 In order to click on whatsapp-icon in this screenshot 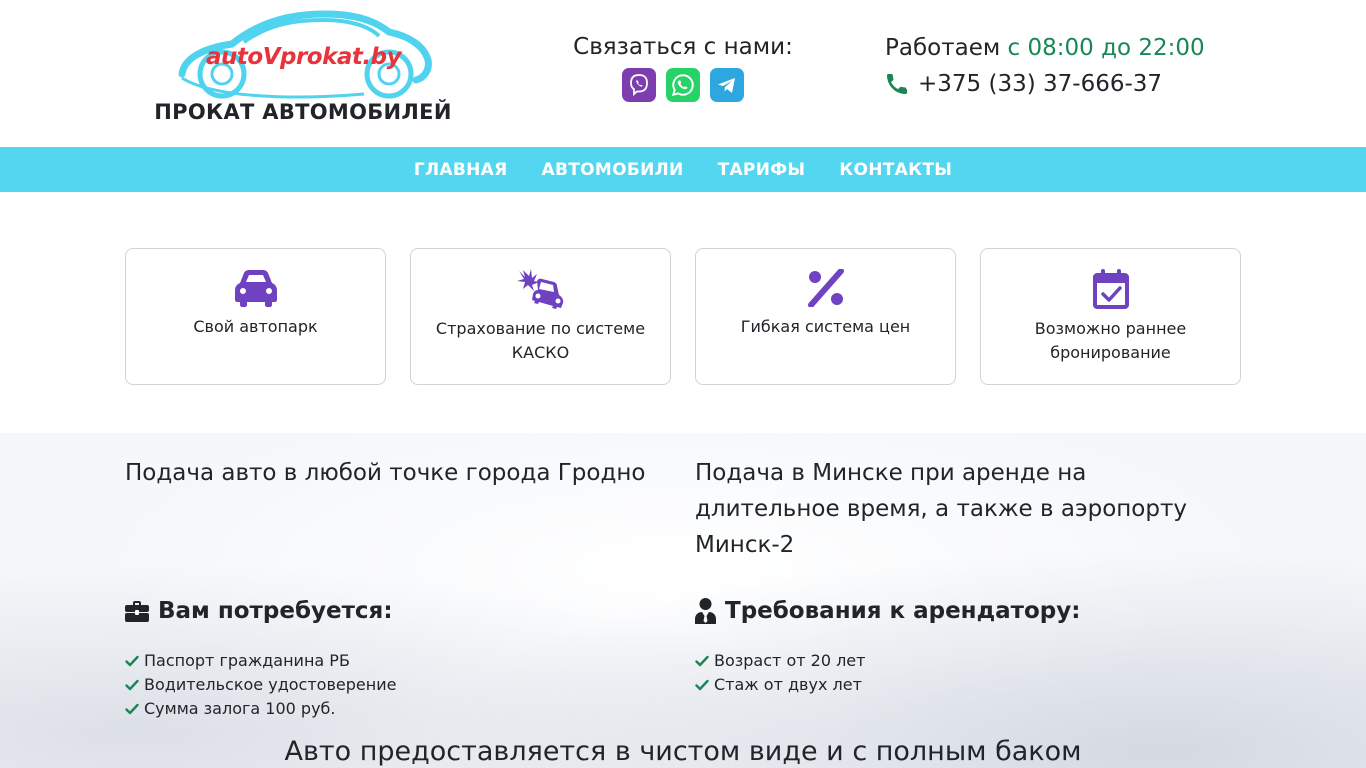, I will do `click(683, 85)`.